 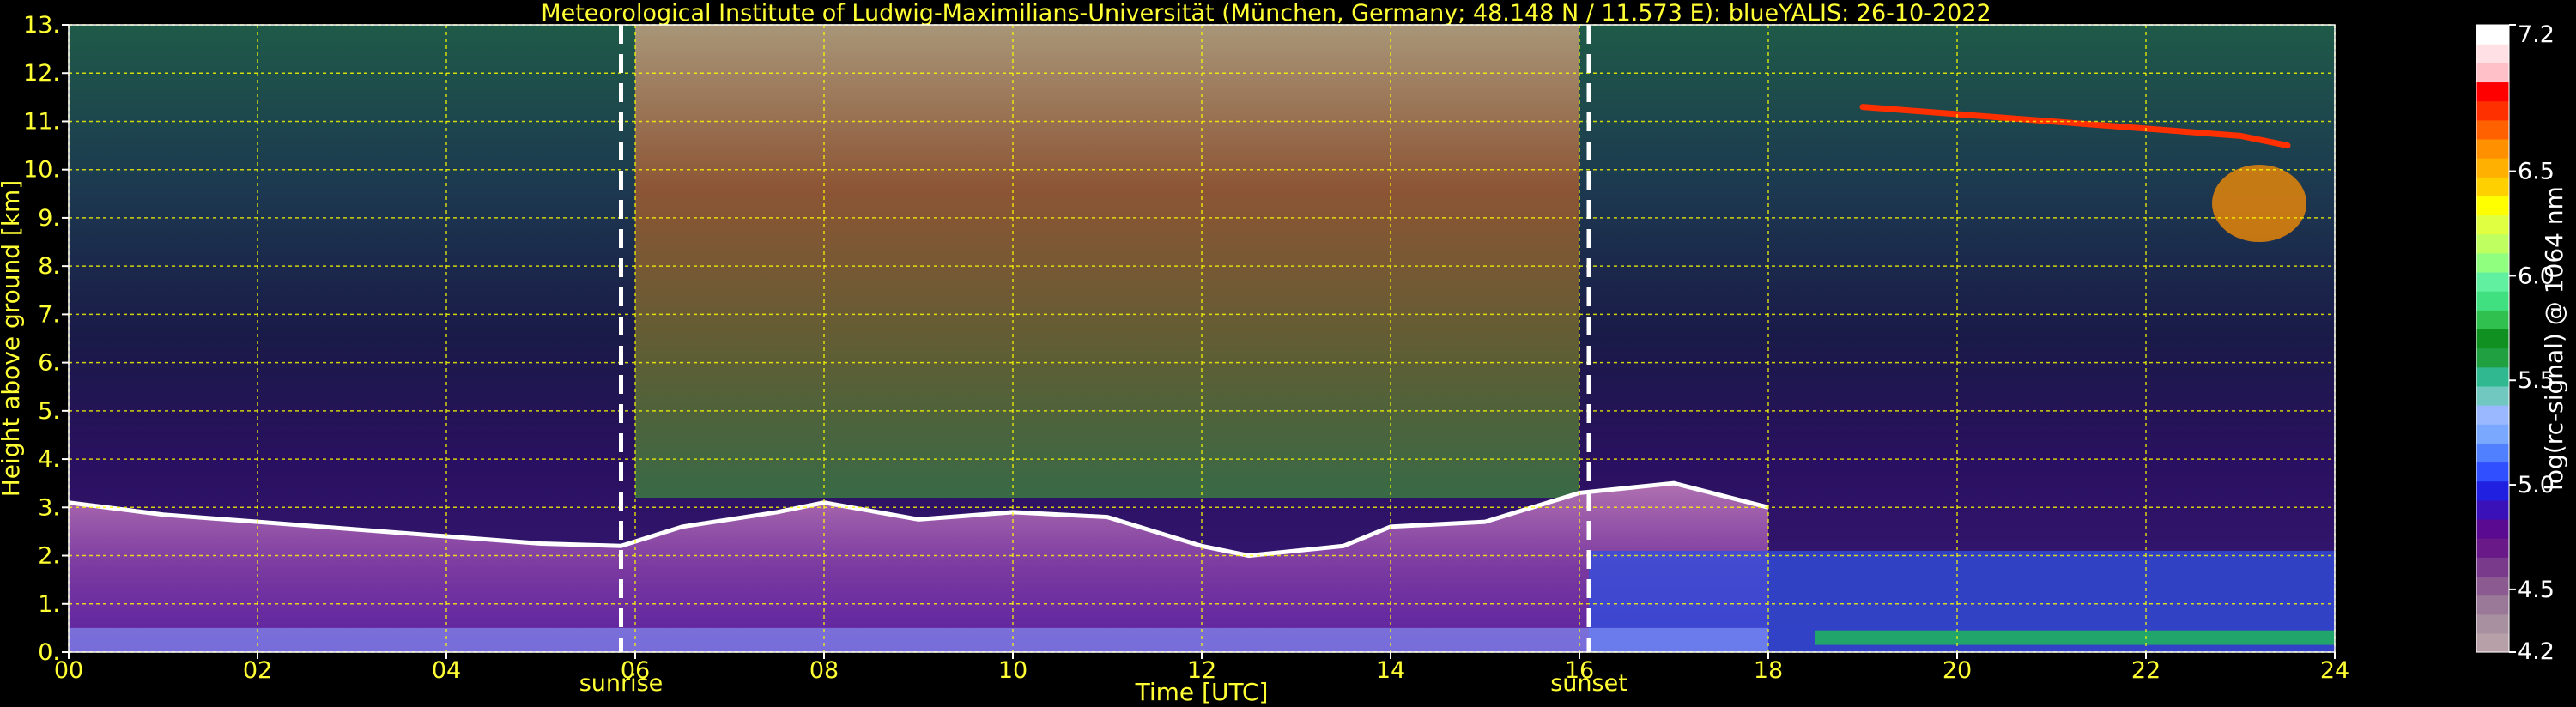 I want to click on x-tick-label: 16, so click(x=1579, y=670).